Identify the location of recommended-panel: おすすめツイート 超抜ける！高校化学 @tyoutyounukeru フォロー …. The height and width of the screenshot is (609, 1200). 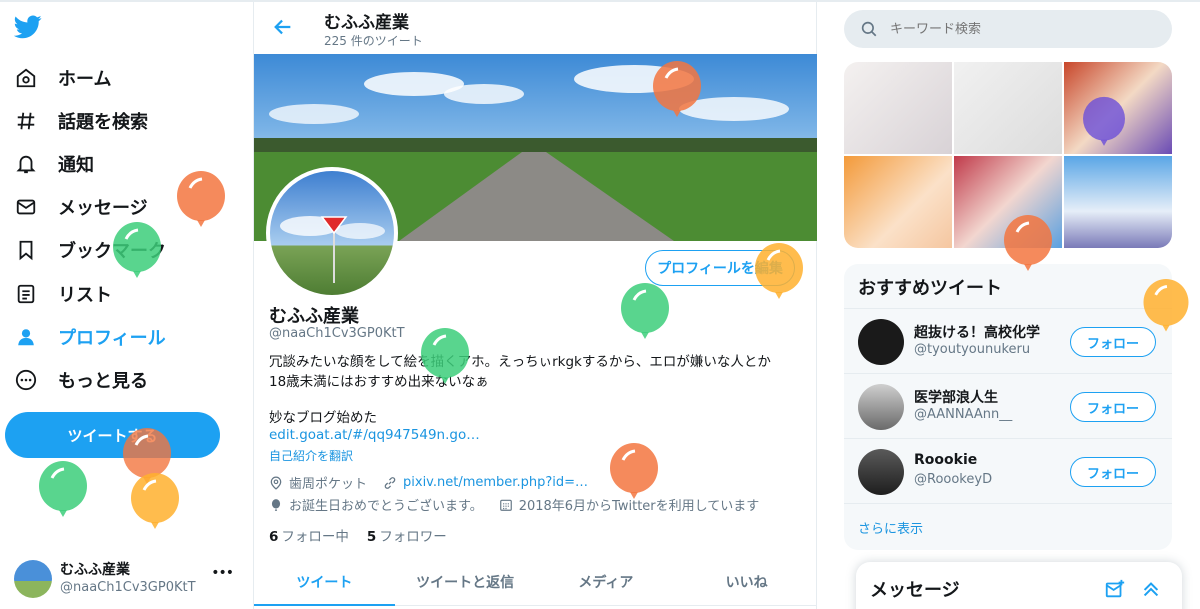
(1008, 407).